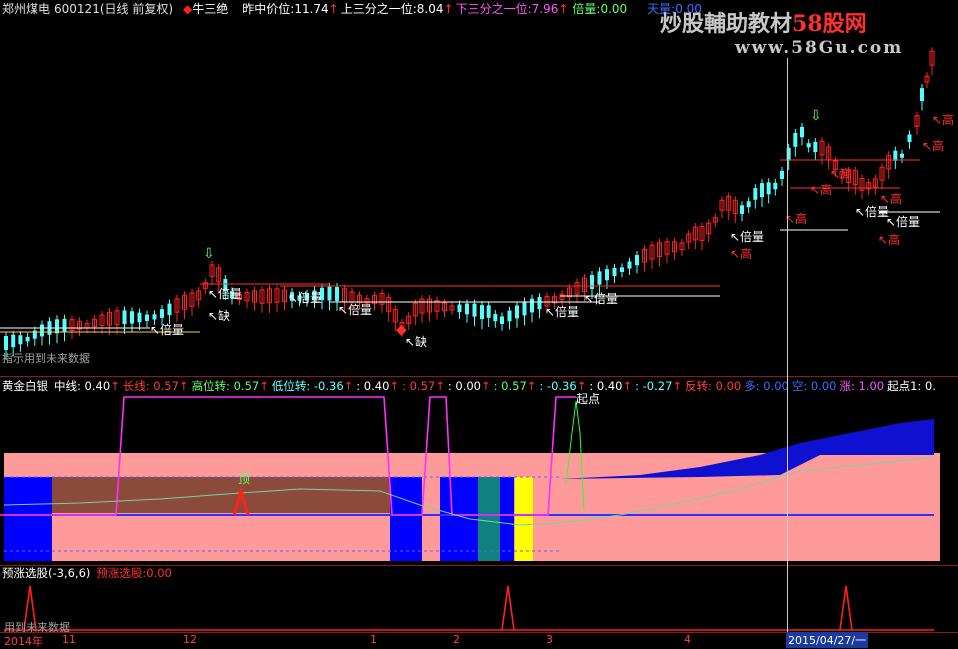 The width and height of the screenshot is (958, 649). I want to click on presignal-title: 预涨选股(-3,6,6), so click(46, 573).